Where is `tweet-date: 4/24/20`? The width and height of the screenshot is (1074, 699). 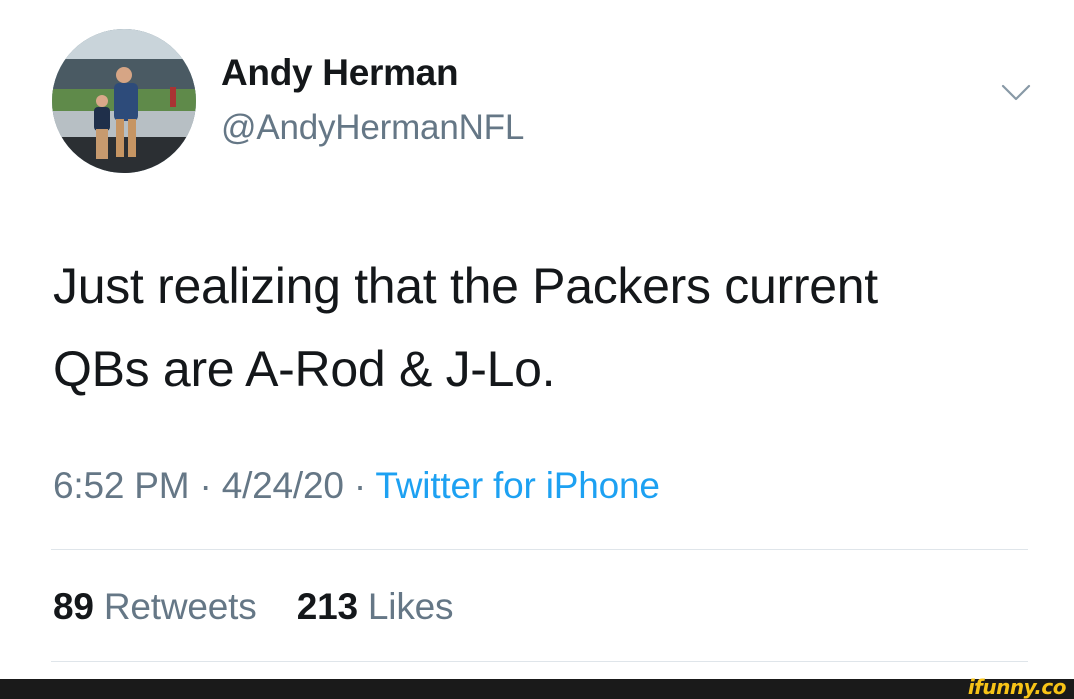 tweet-date: 4/24/20 is located at coordinates (283, 485).